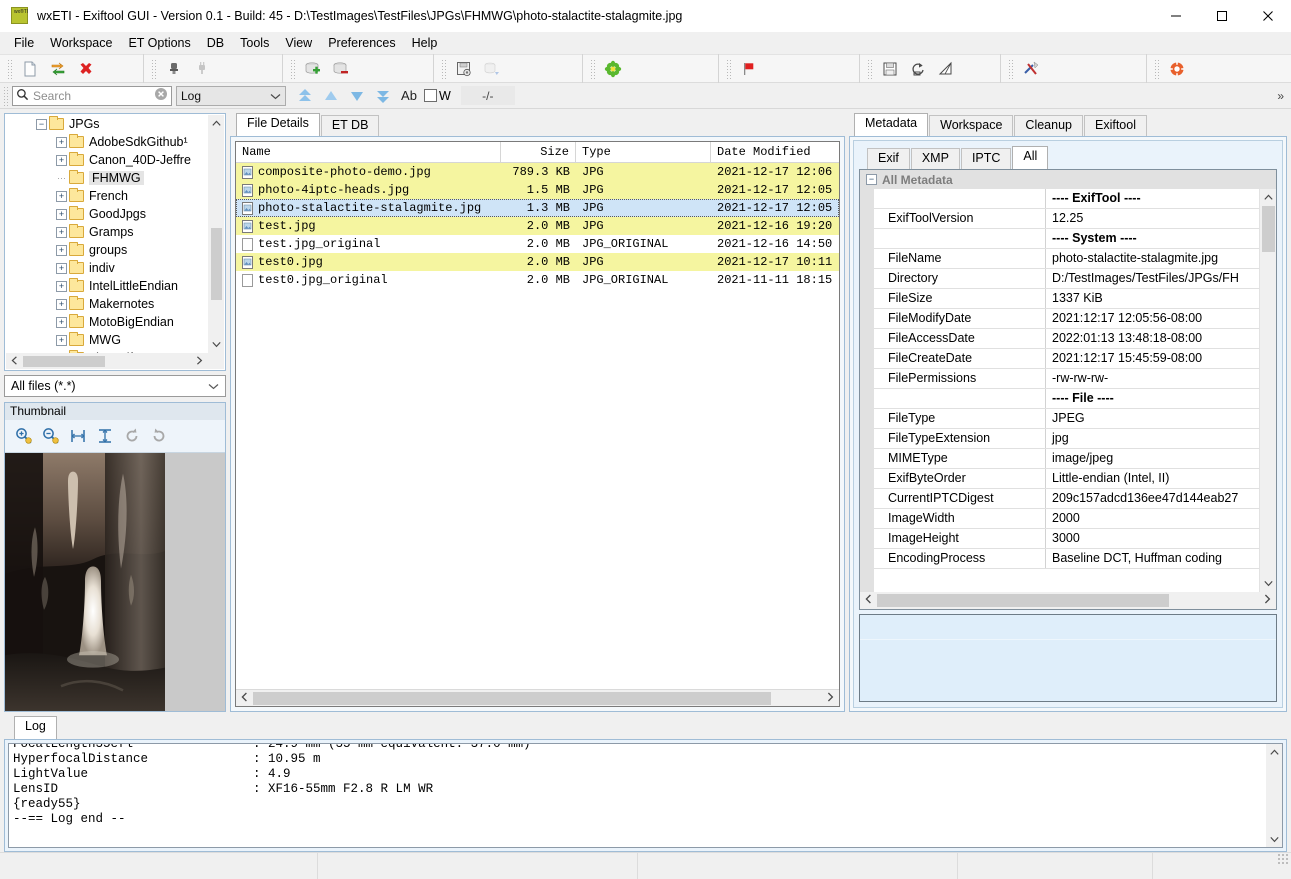 This screenshot has height=879, width=1291. I want to click on search-box, so click(92, 95).